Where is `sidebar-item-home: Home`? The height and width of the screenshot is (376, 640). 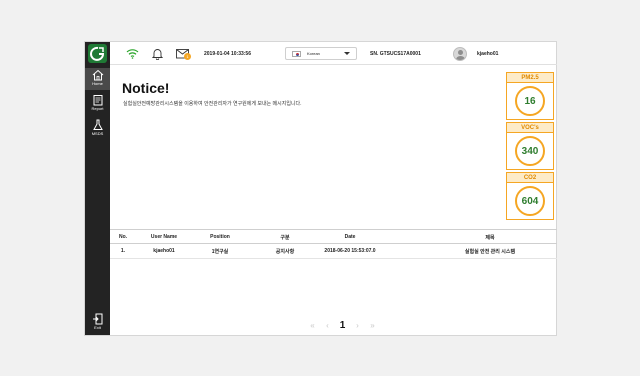
sidebar-item-home: Home is located at coordinates (97, 79).